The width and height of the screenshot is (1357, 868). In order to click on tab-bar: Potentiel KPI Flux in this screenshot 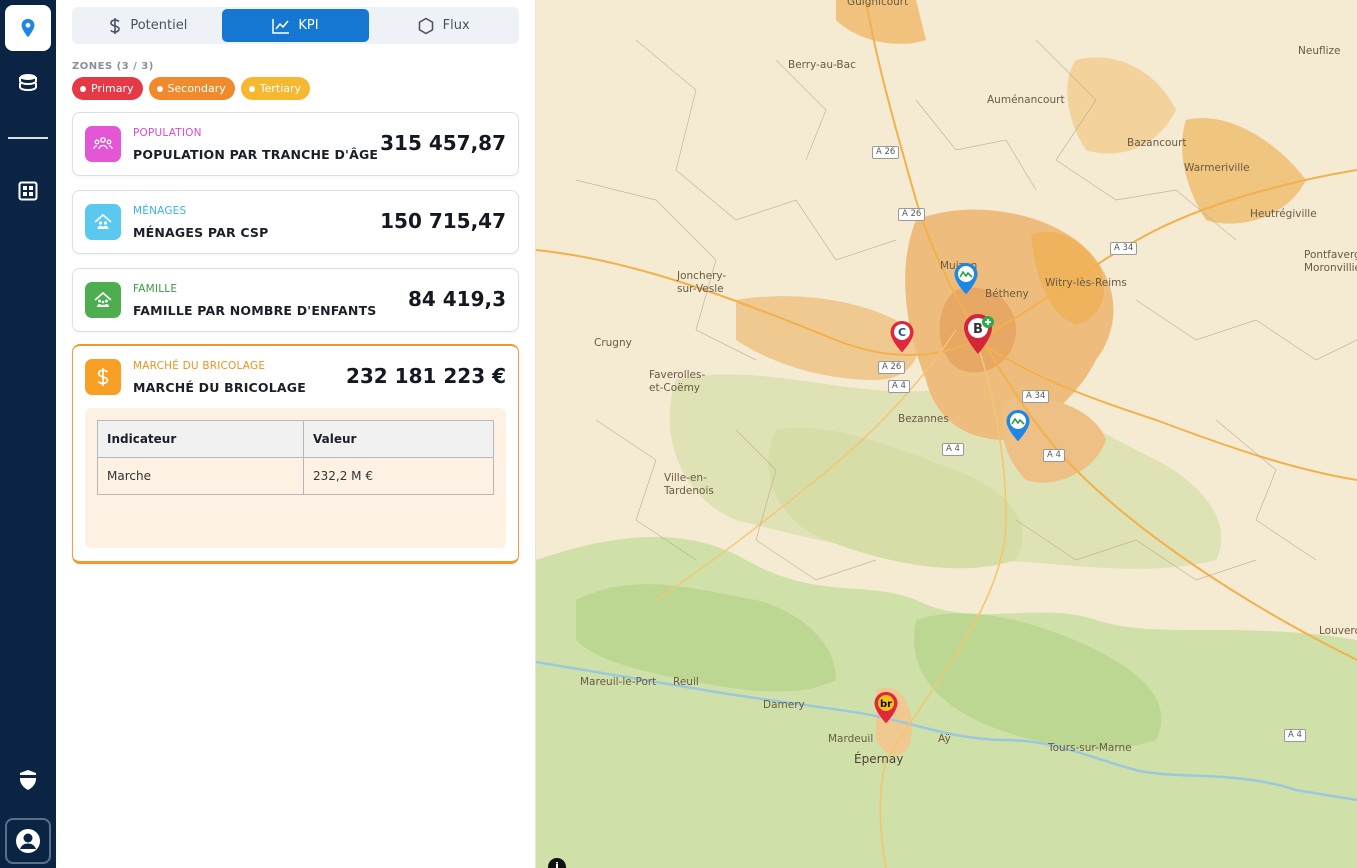, I will do `click(295, 25)`.